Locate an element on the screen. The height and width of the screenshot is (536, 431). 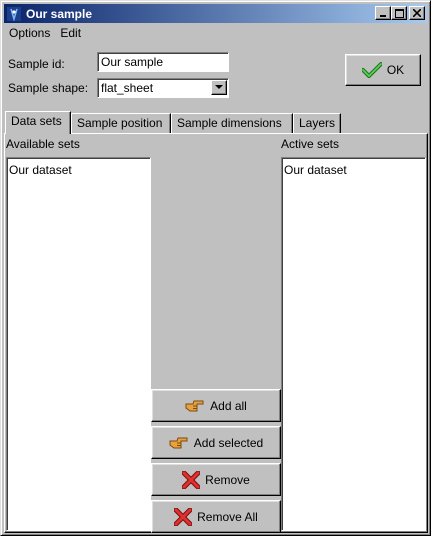
remove-all-label: Remove All is located at coordinates (227, 516).